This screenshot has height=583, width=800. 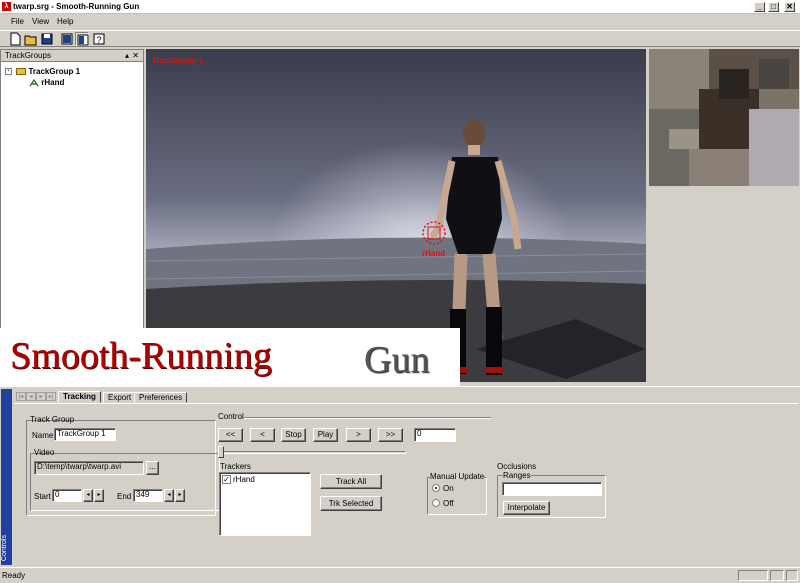 What do you see at coordinates (221, 452) in the screenshot?
I see `timeline-slider-thumb` at bounding box center [221, 452].